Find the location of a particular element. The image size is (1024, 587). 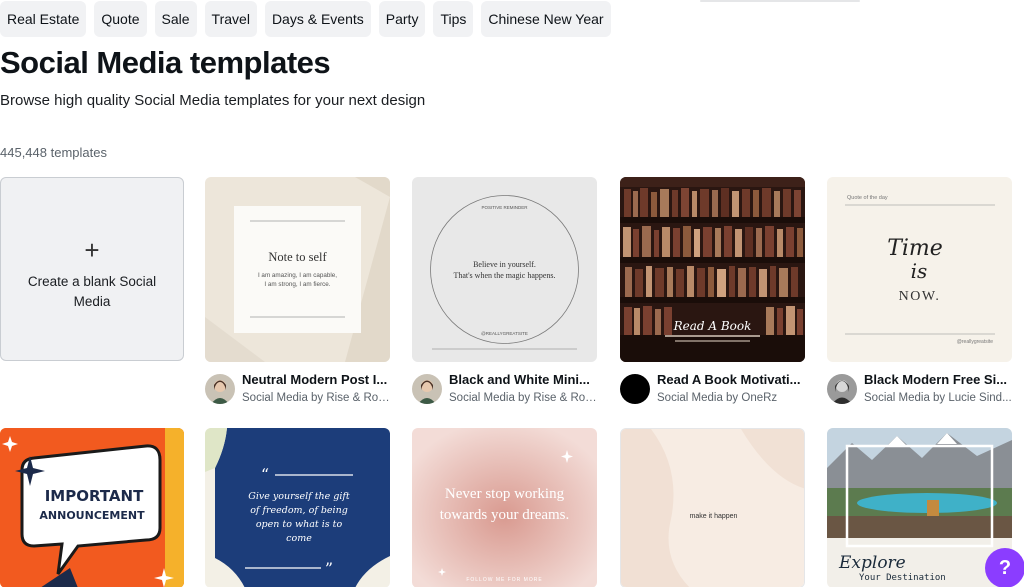

create-blank-card: + Create a blank Social Media is located at coordinates (92, 269).